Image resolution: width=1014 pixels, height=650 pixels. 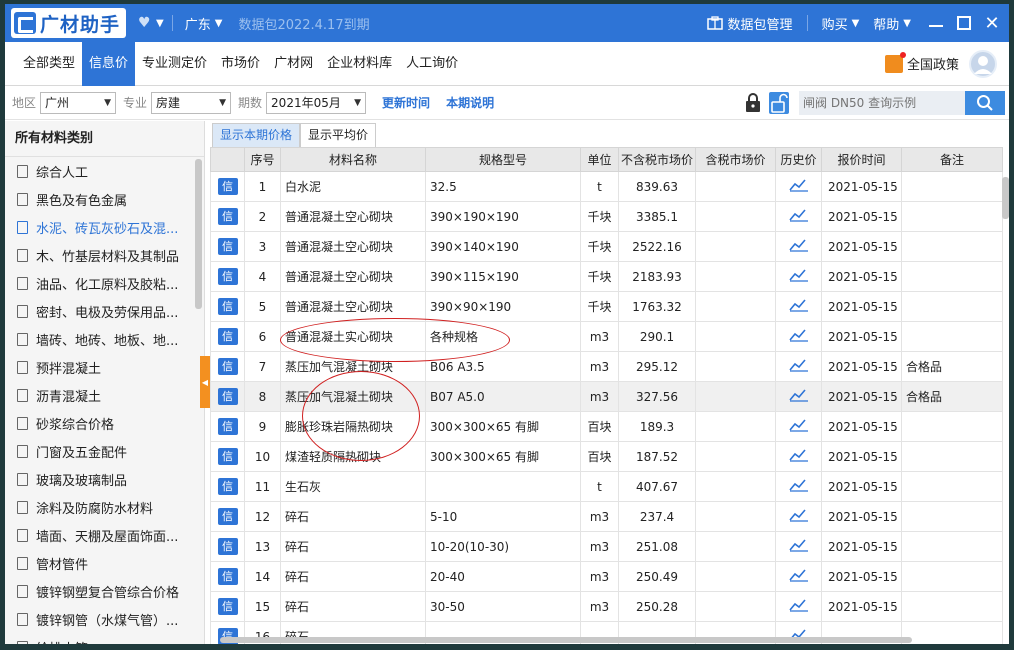 What do you see at coordinates (606, 576) in the screenshot?
I see `table-row: 信 14 碎石 20-40 m3 250.49 2021-05-15` at bounding box center [606, 576].